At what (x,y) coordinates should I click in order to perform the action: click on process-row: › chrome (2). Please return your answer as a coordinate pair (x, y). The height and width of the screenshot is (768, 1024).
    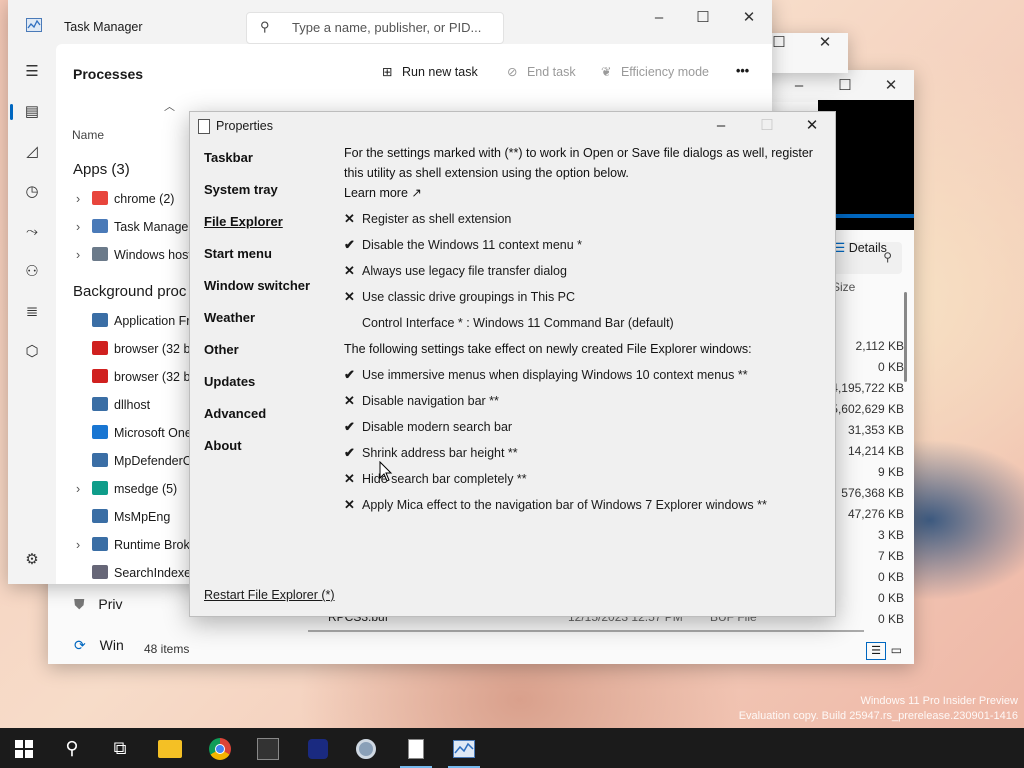
    Looking at the image, I should click on (125, 199).